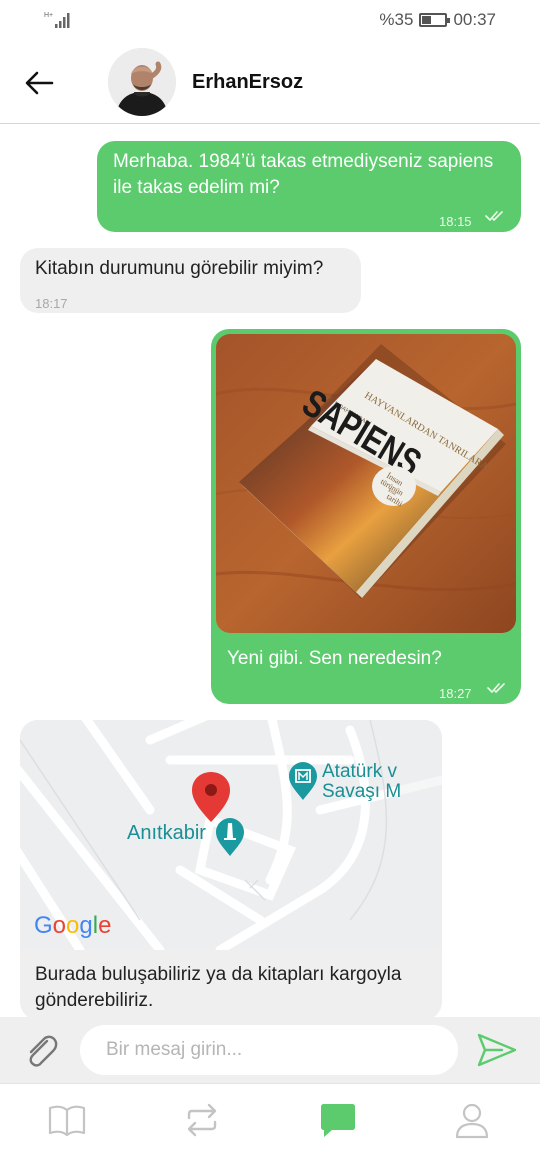 The height and width of the screenshot is (1156, 540). I want to click on message-composer, so click(270, 1050).